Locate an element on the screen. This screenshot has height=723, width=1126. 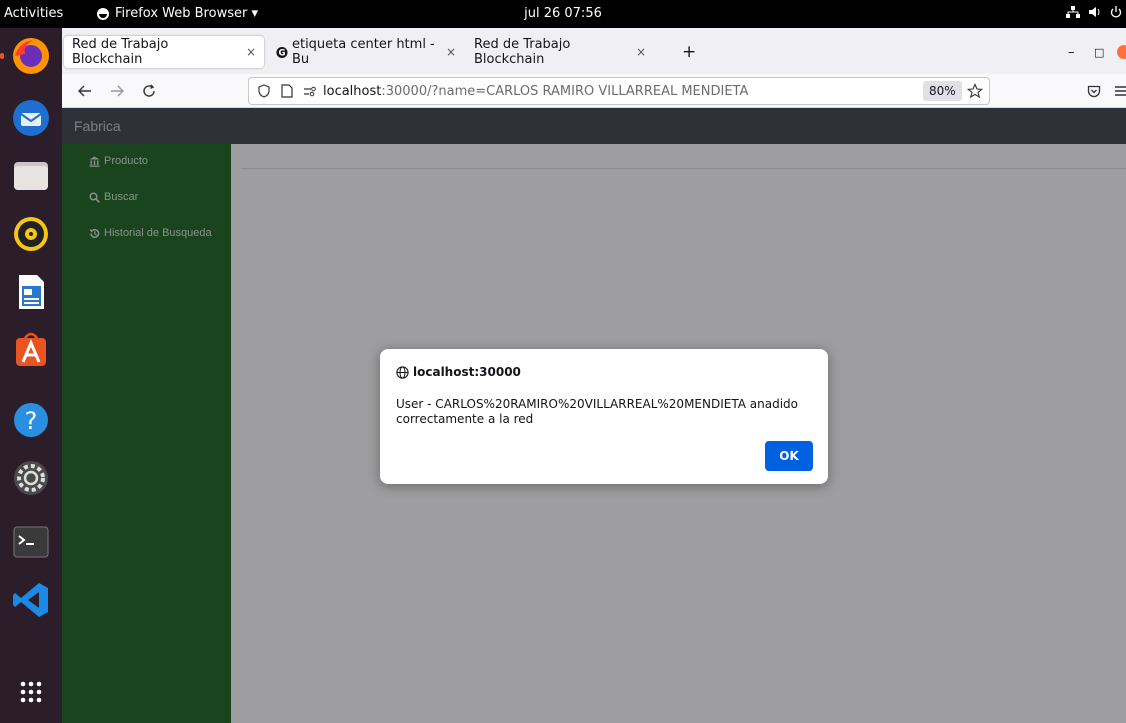
back-button is located at coordinates (85, 91).